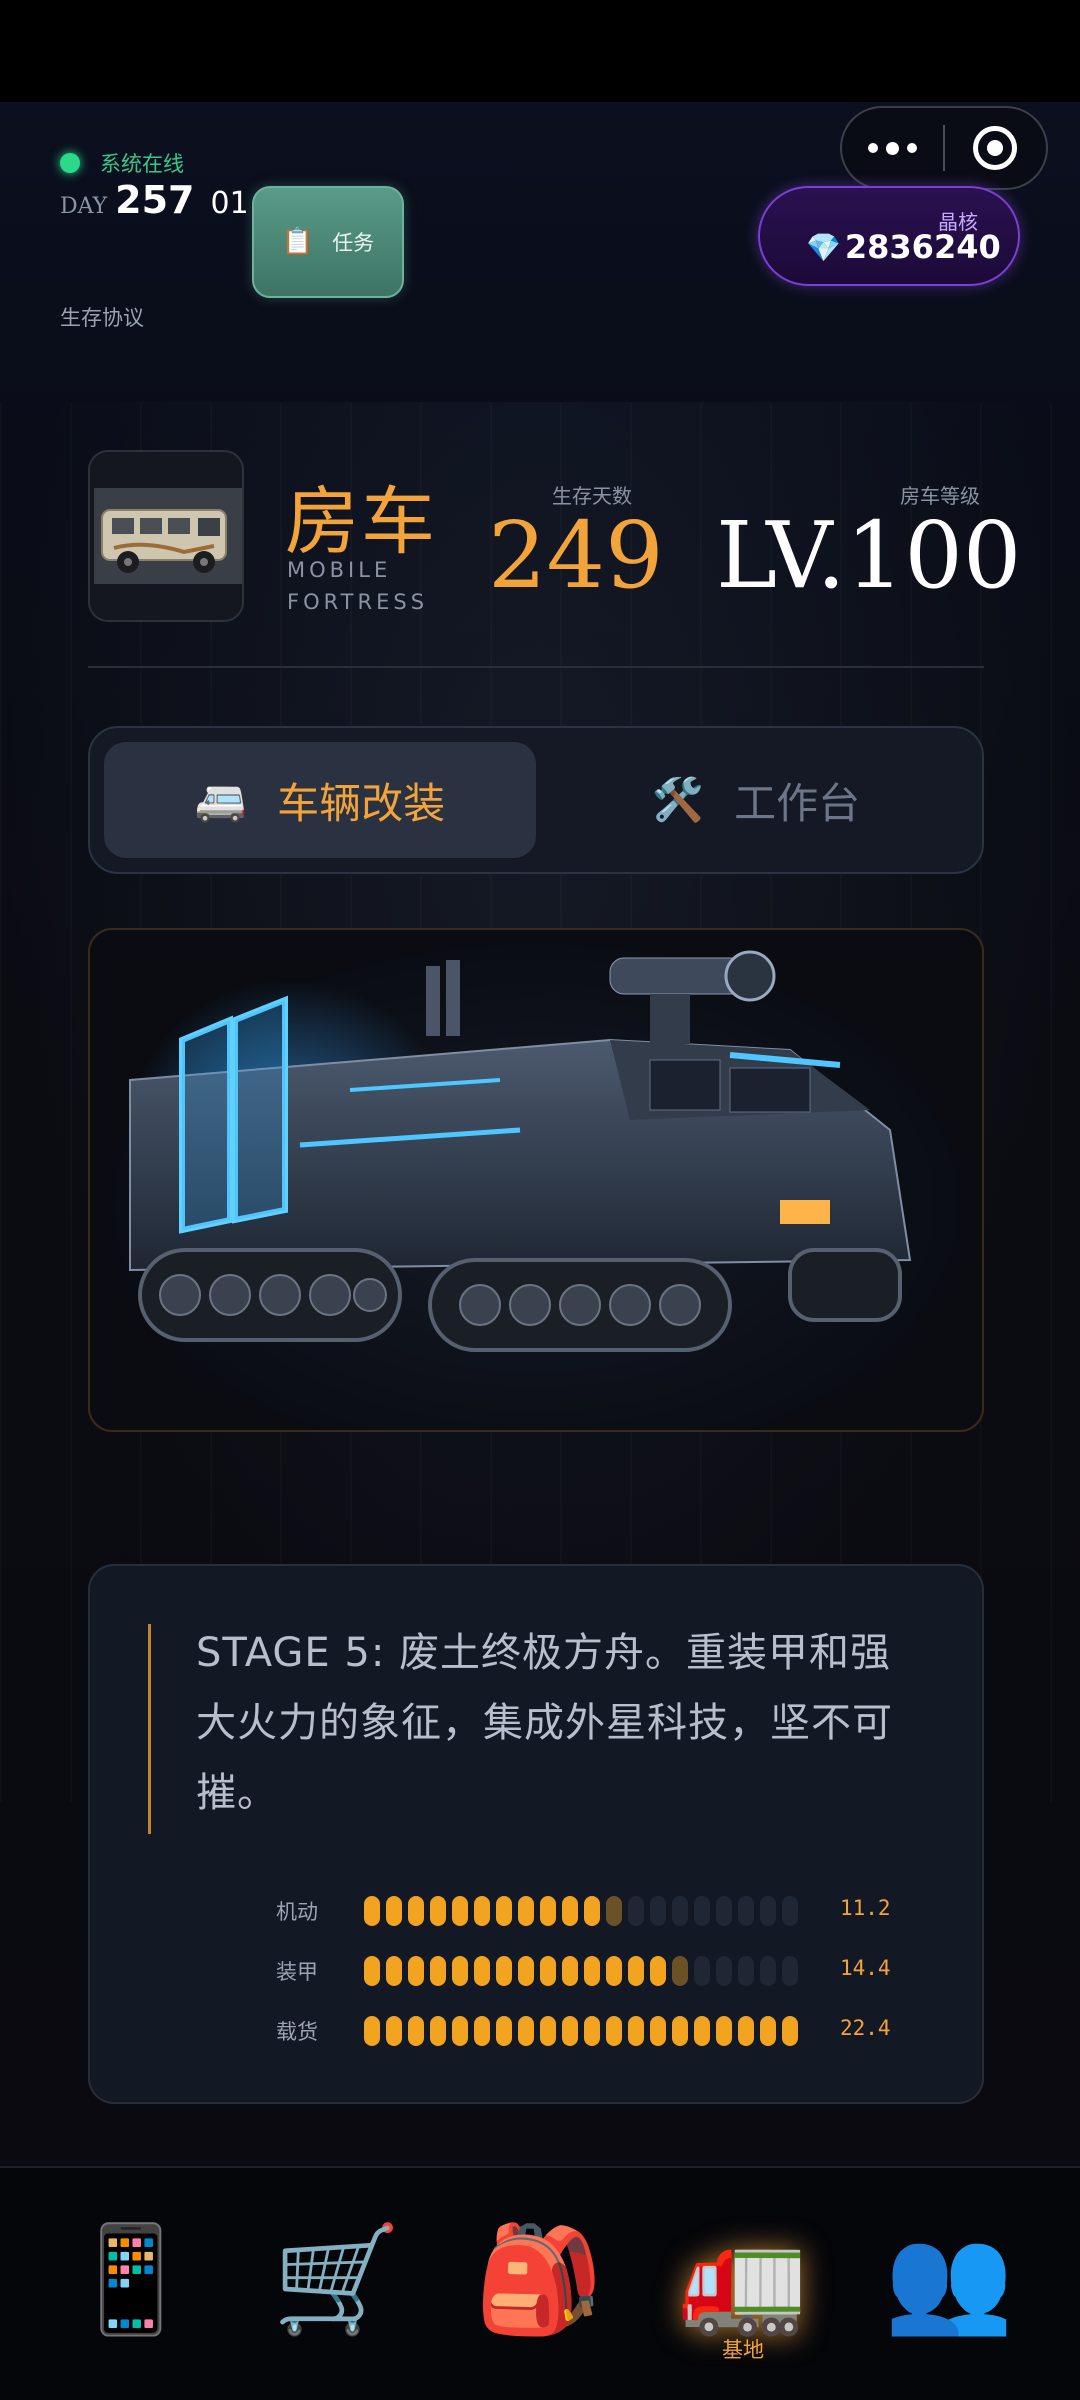  I want to click on stat-mobility: 机动 11.2, so click(596, 1912).